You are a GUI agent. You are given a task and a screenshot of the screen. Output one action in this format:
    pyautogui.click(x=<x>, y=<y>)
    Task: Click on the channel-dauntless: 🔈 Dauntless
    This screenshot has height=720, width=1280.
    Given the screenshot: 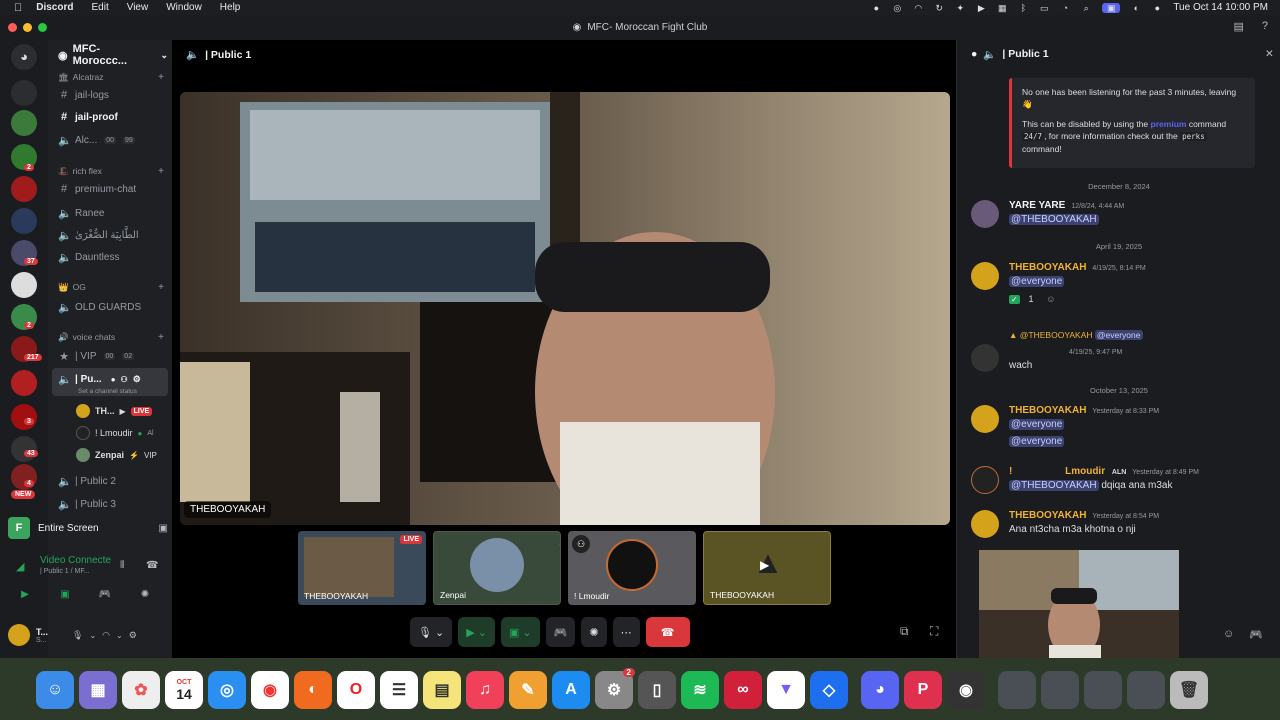 What is the action you would take?
    pyautogui.click(x=114, y=257)
    